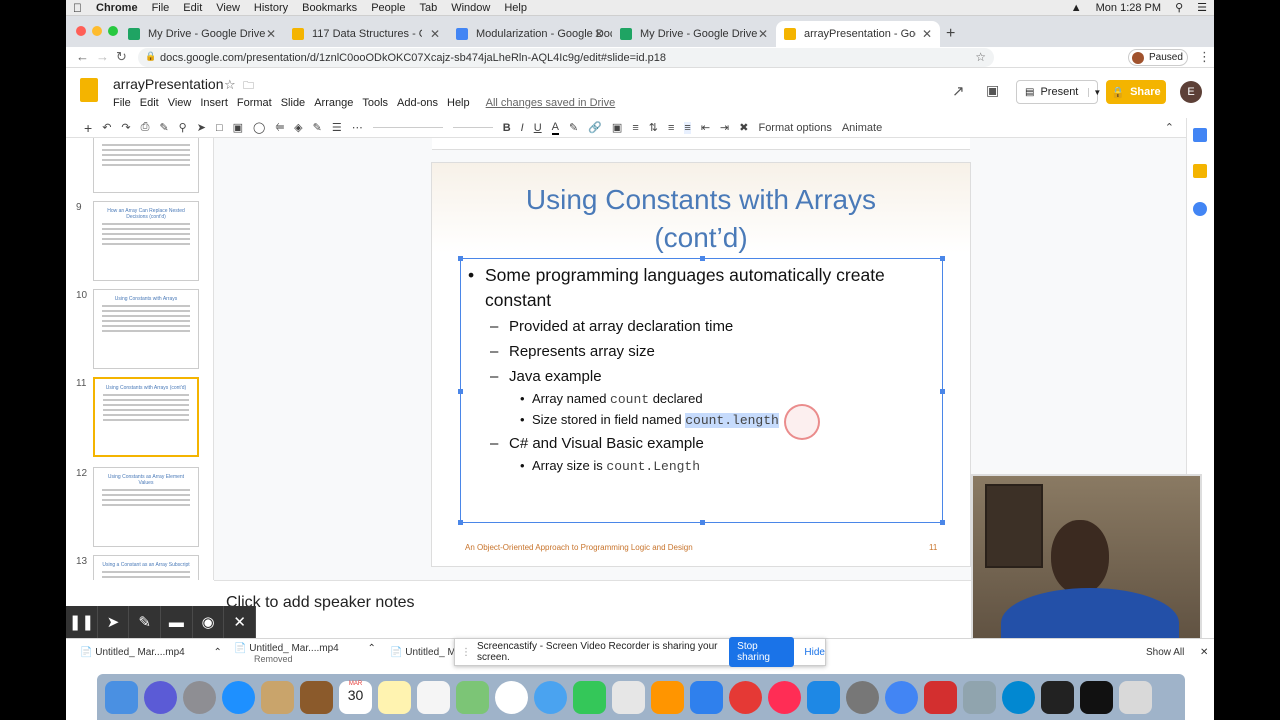 The image size is (1280, 720). Describe the element at coordinates (635, 128) in the screenshot. I see `align-icon: ≡` at that location.